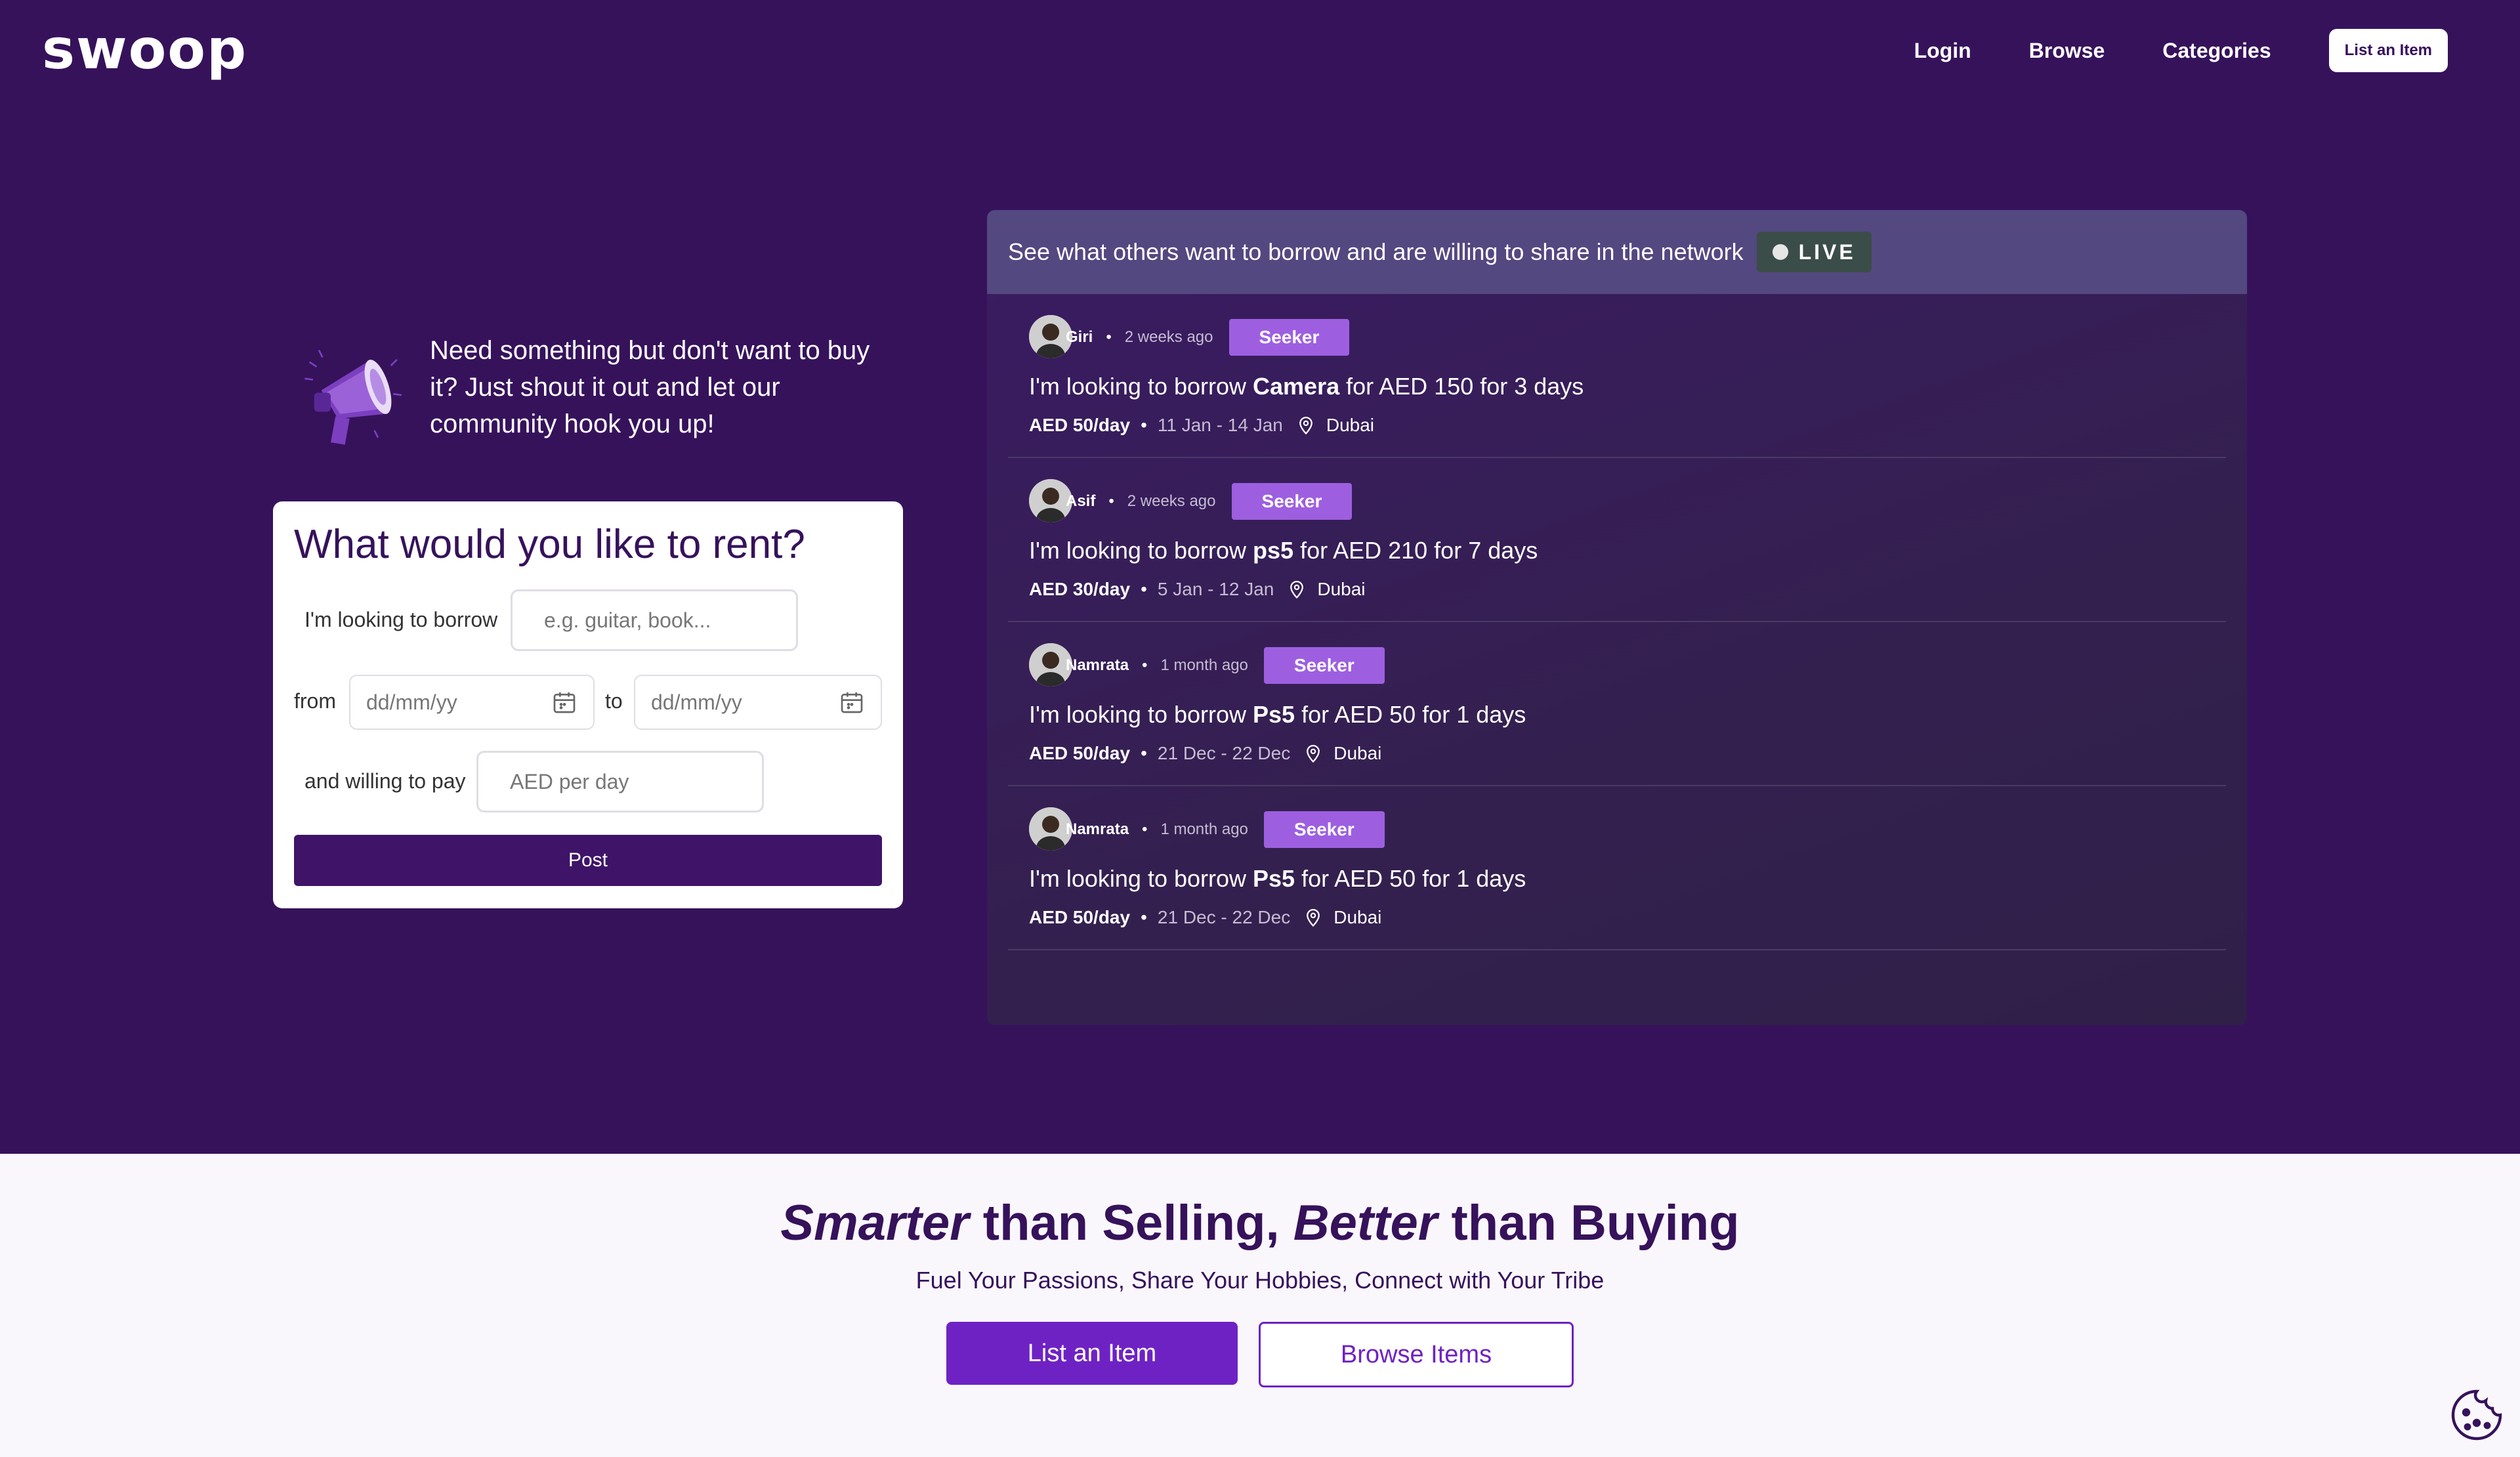  Describe the element at coordinates (1588, 1223) in the screenshot. I see `headline-part: than Buying` at that location.